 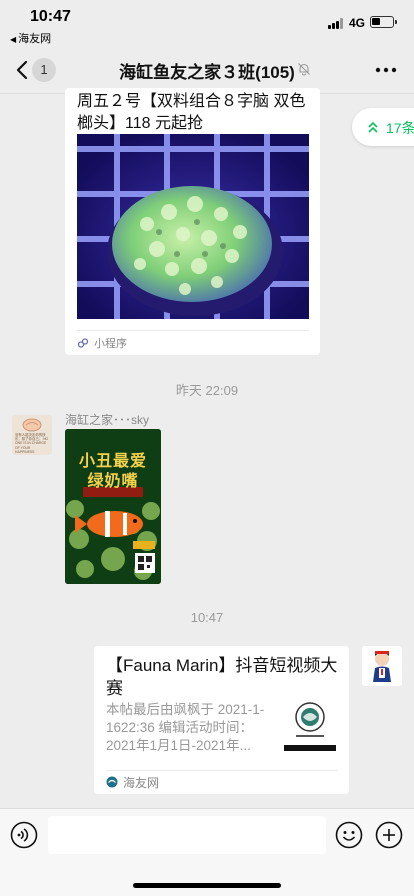 What do you see at coordinates (383, 127) in the screenshot?
I see `unread-messages-button: 17条` at bounding box center [383, 127].